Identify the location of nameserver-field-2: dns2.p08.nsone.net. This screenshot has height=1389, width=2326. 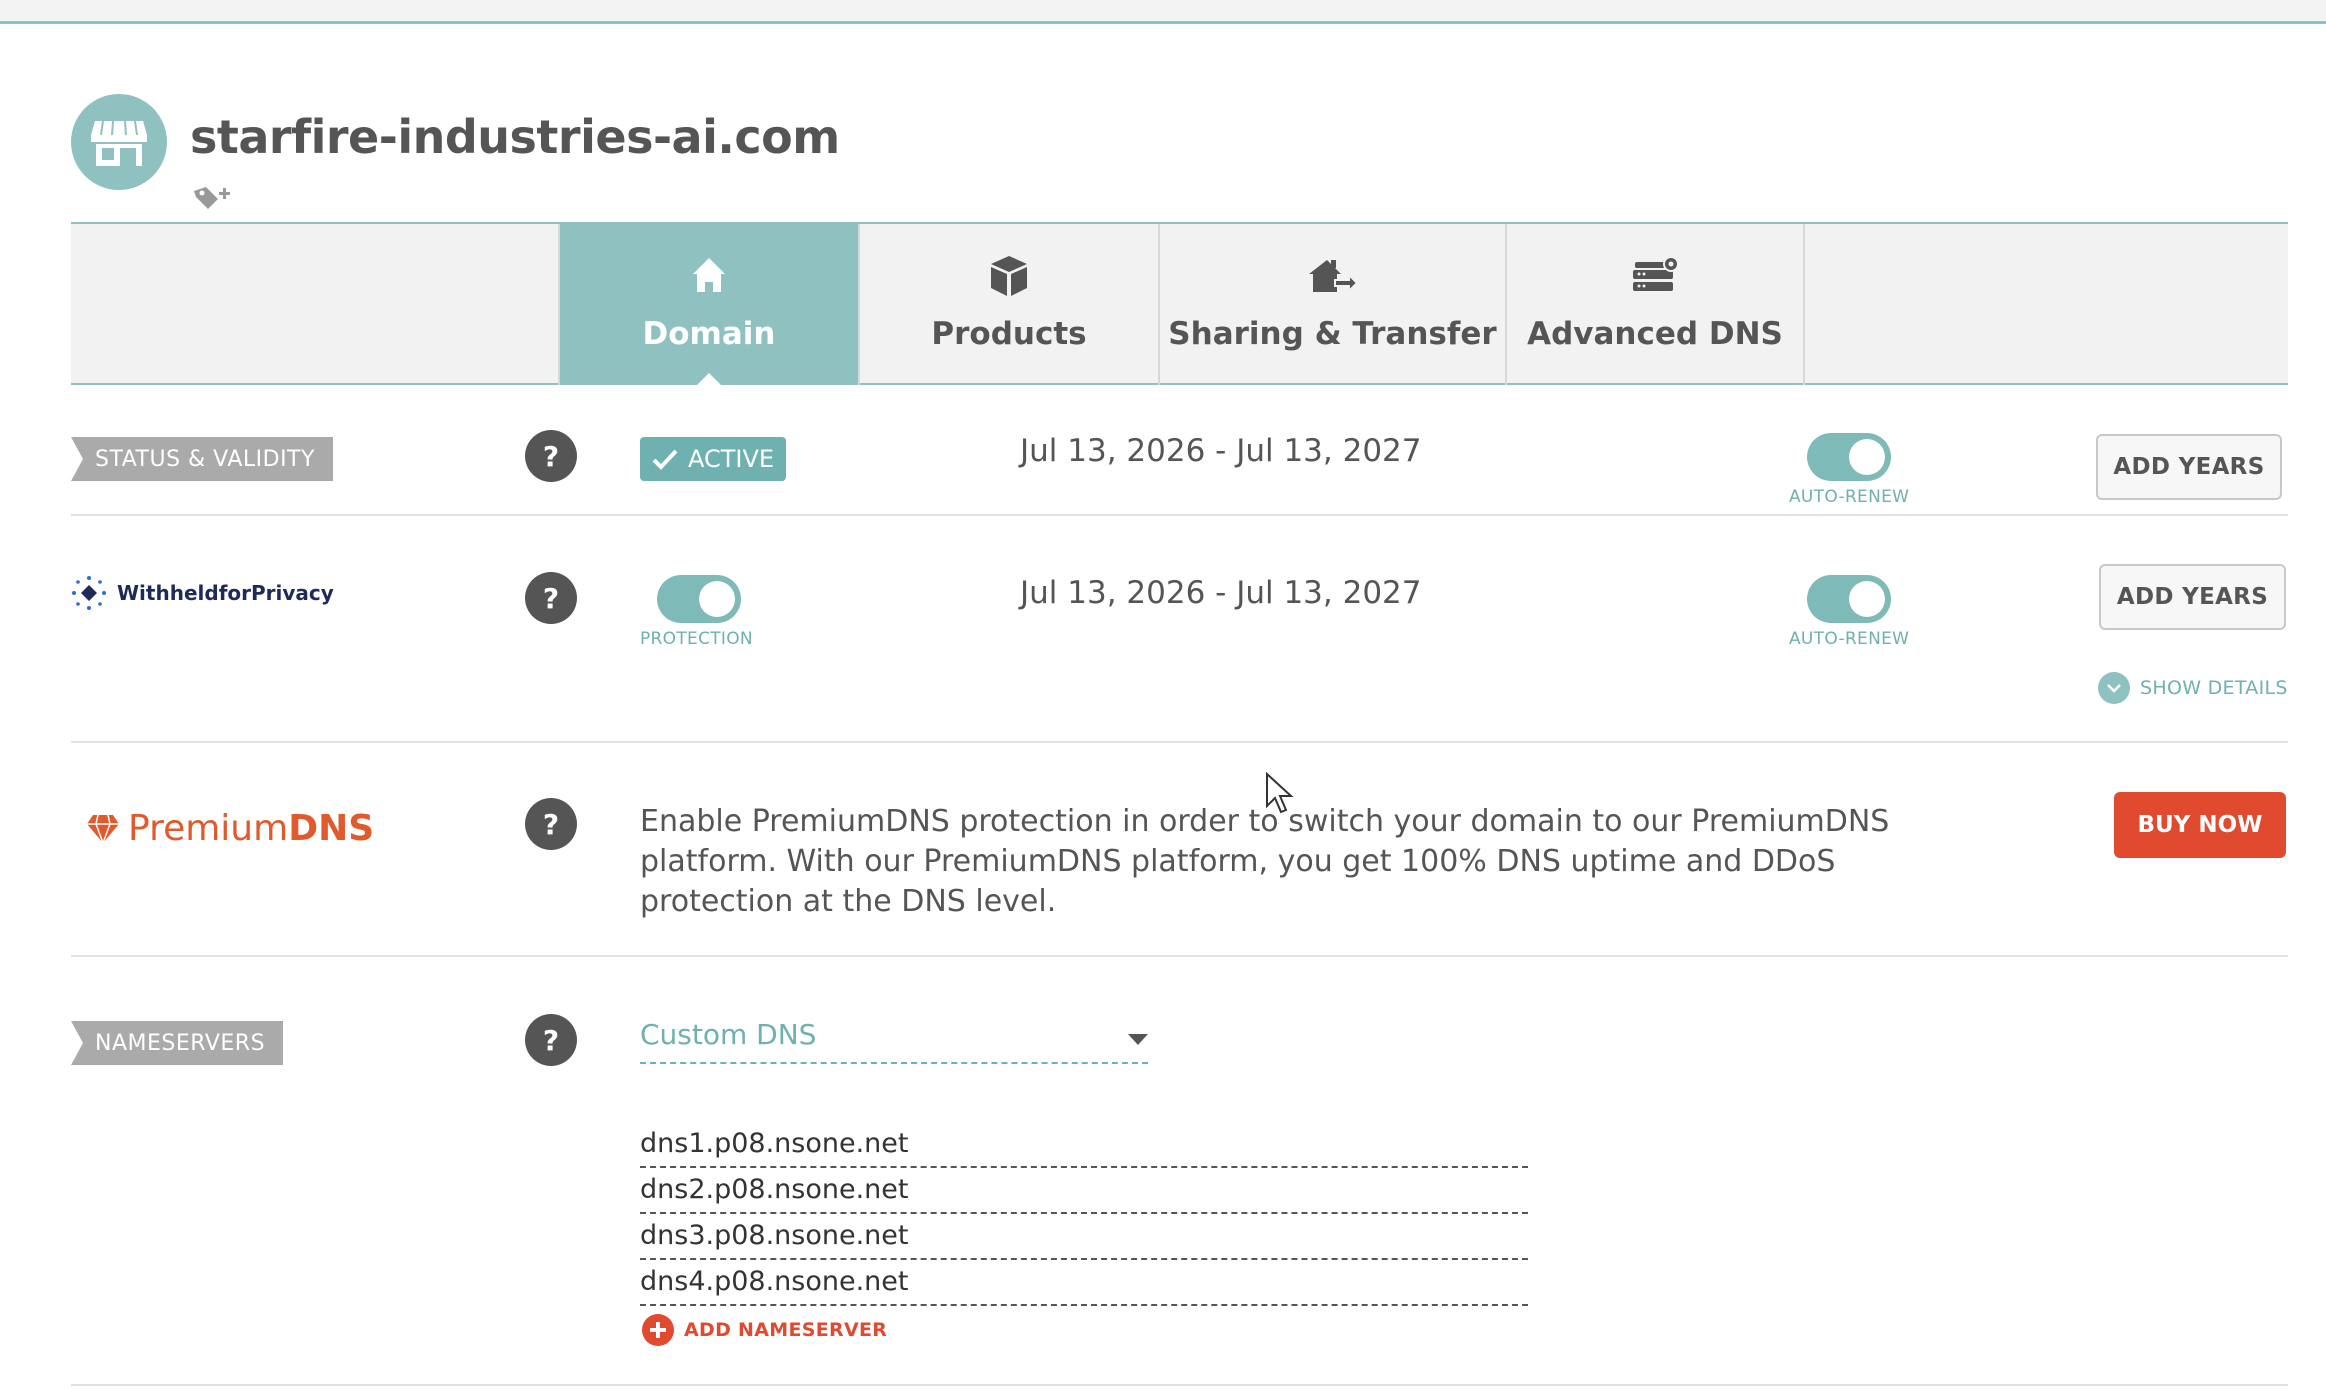
(1084, 1194).